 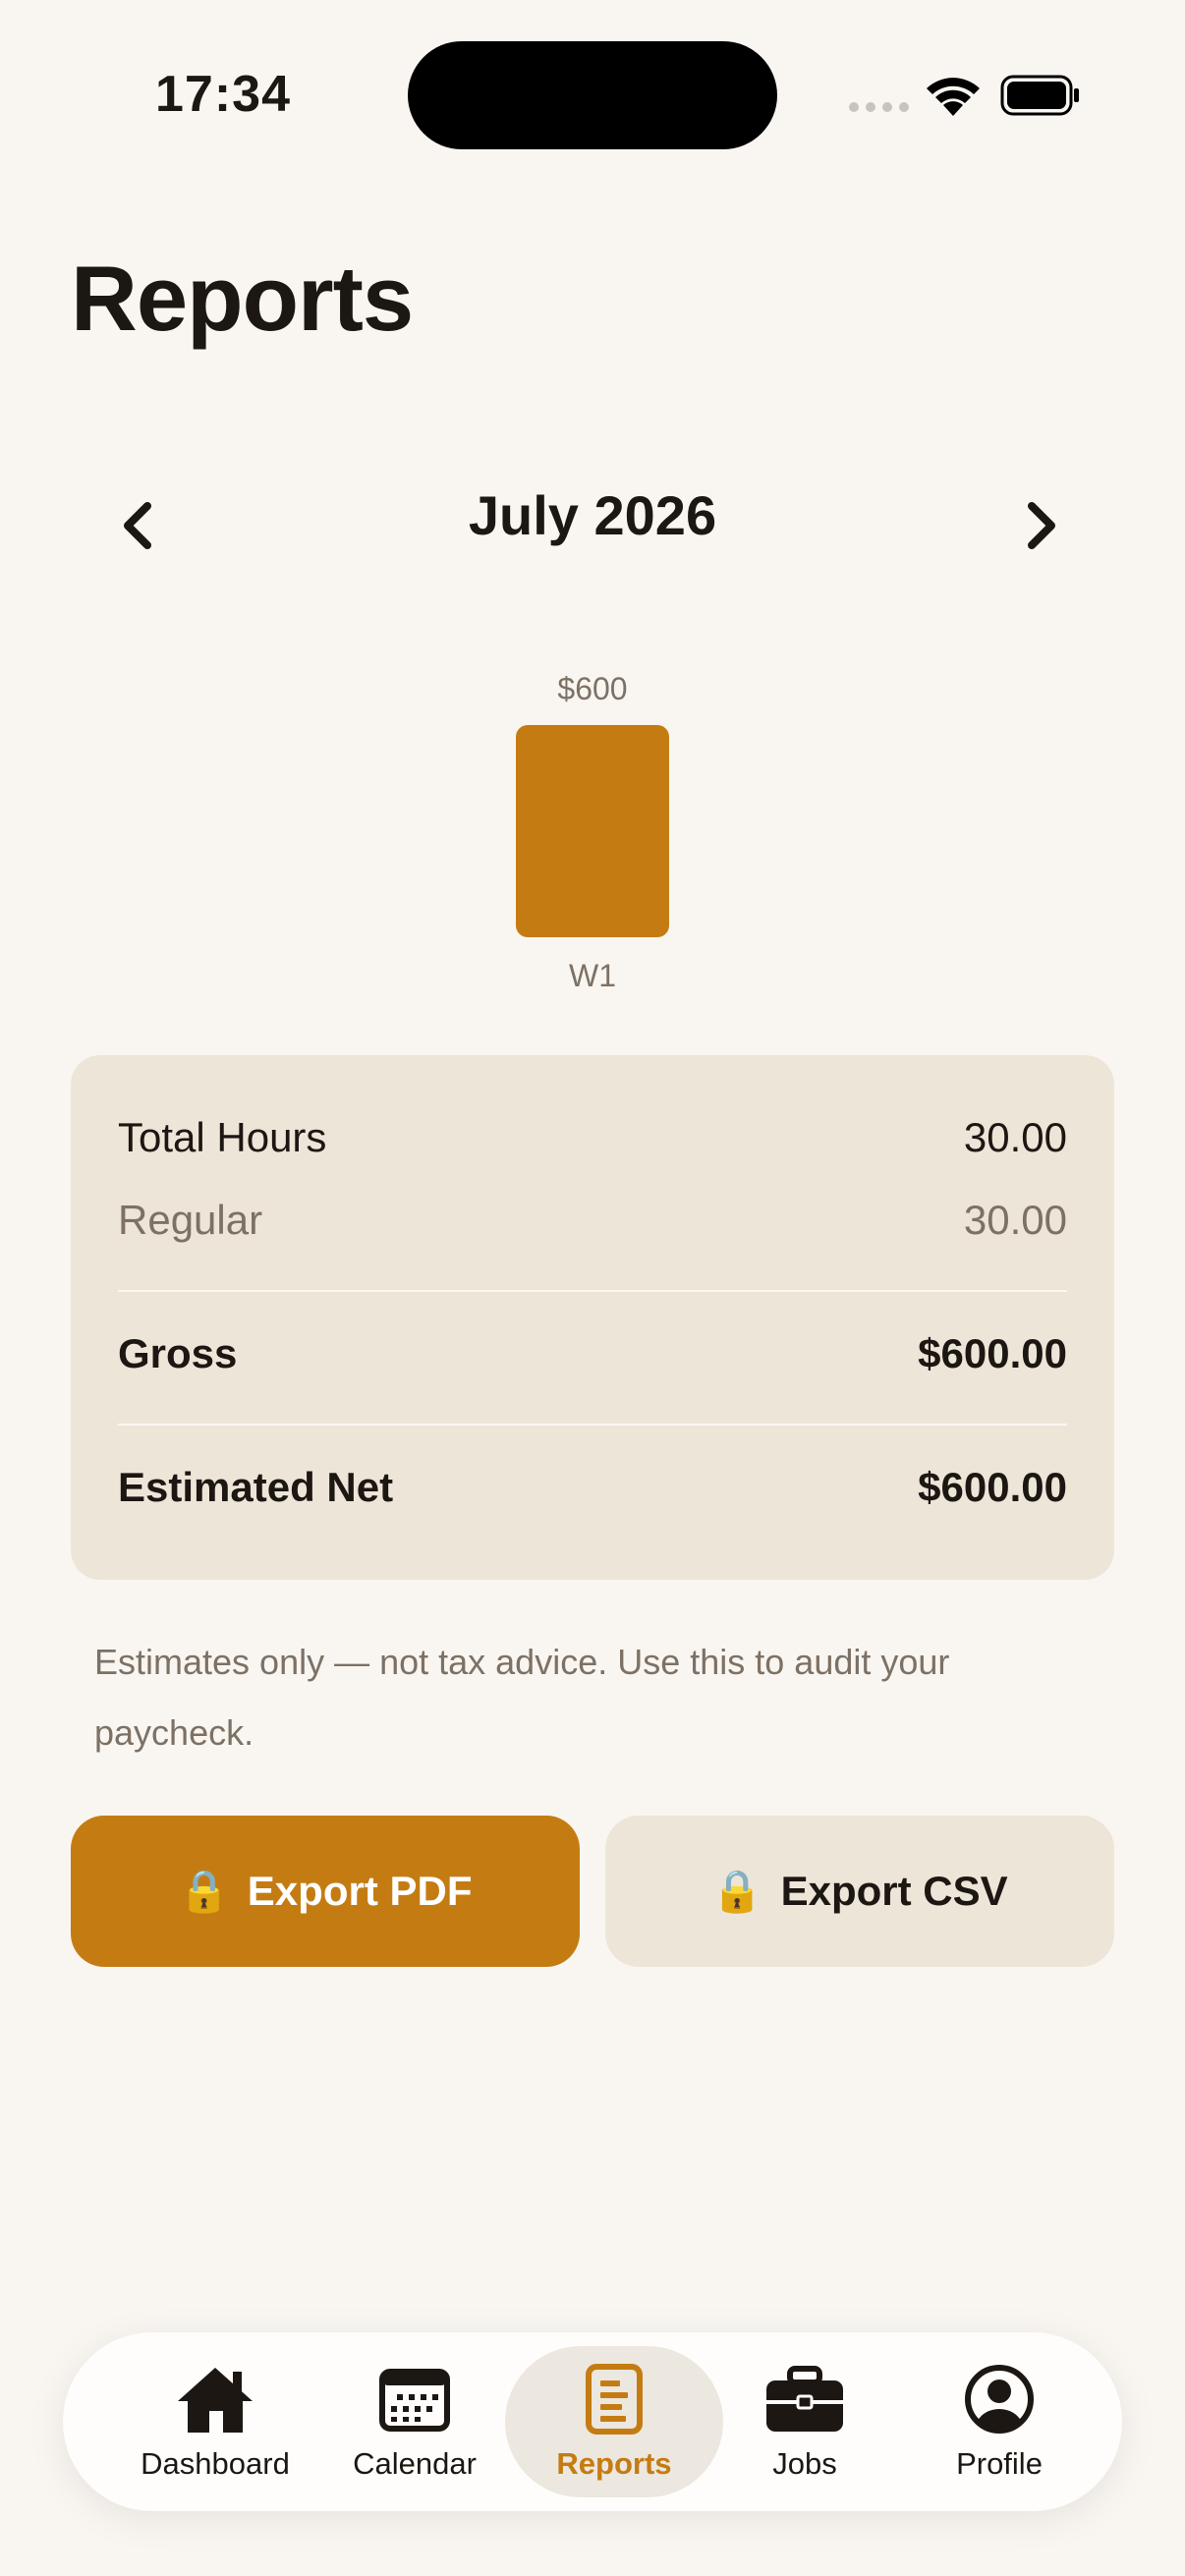 I want to click on tab-dashboard: Dashboard, so click(x=215, y=2421).